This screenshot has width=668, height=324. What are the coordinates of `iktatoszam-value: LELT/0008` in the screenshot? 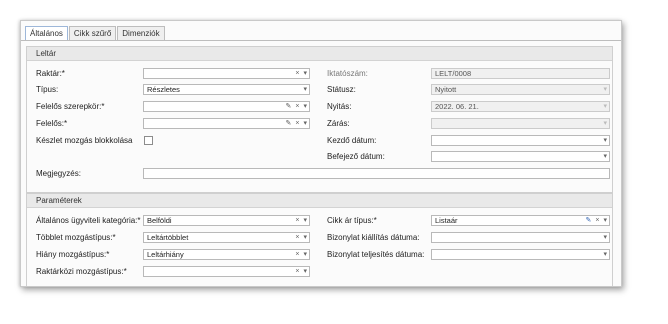 It's located at (453, 73).